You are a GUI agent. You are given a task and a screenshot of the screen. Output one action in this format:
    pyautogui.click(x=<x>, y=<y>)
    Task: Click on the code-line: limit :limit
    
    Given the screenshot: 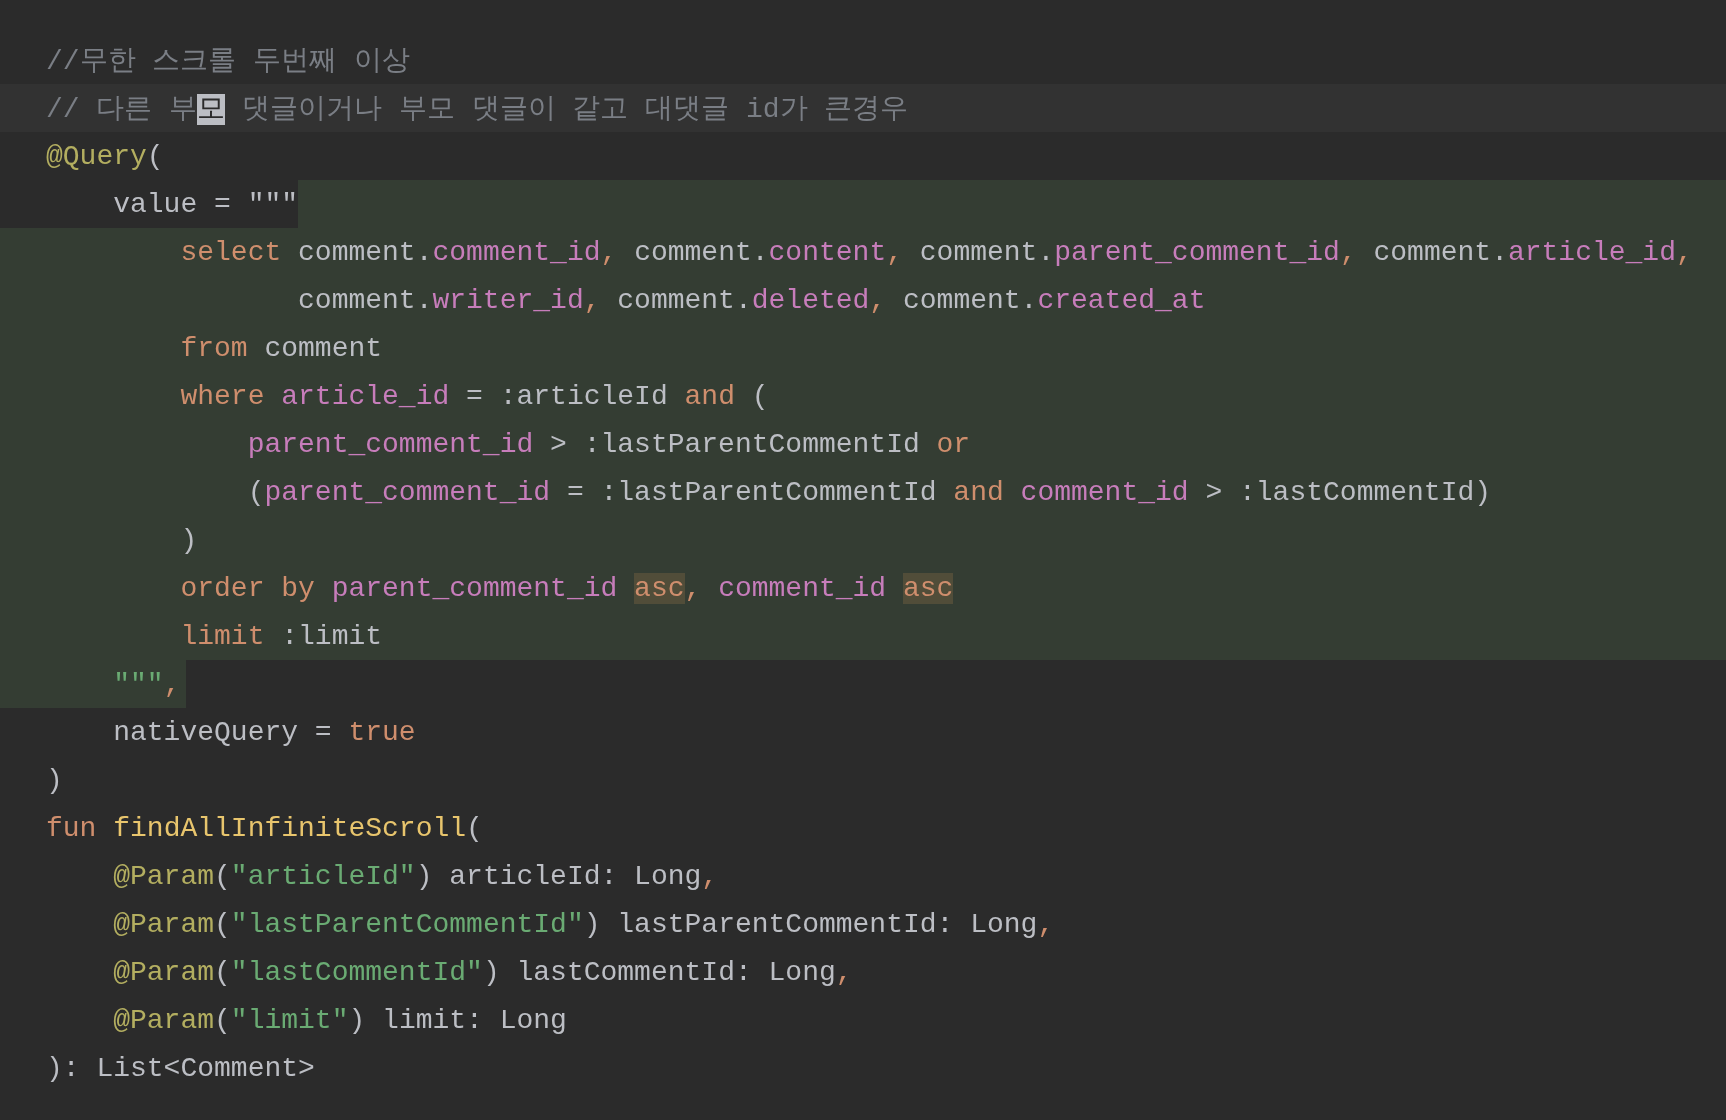 What is the action you would take?
    pyautogui.click(x=281, y=636)
    